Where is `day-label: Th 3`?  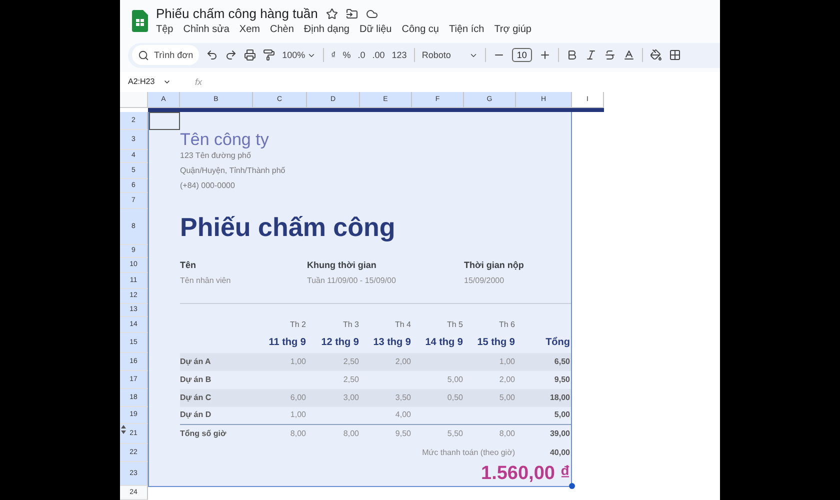 day-label: Th 3 is located at coordinates (351, 325).